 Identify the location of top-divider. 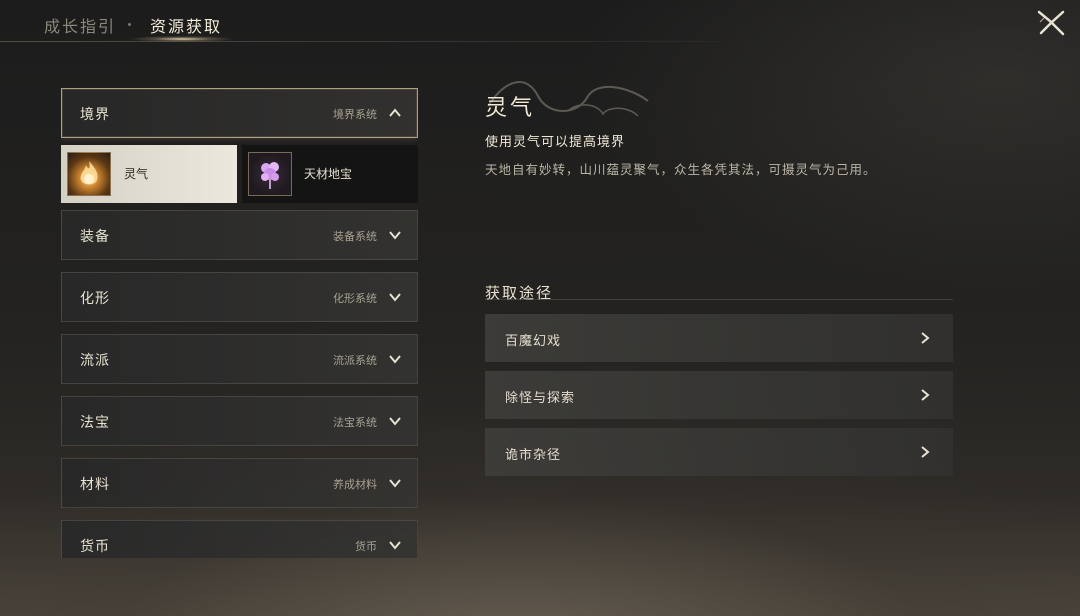
(360, 41).